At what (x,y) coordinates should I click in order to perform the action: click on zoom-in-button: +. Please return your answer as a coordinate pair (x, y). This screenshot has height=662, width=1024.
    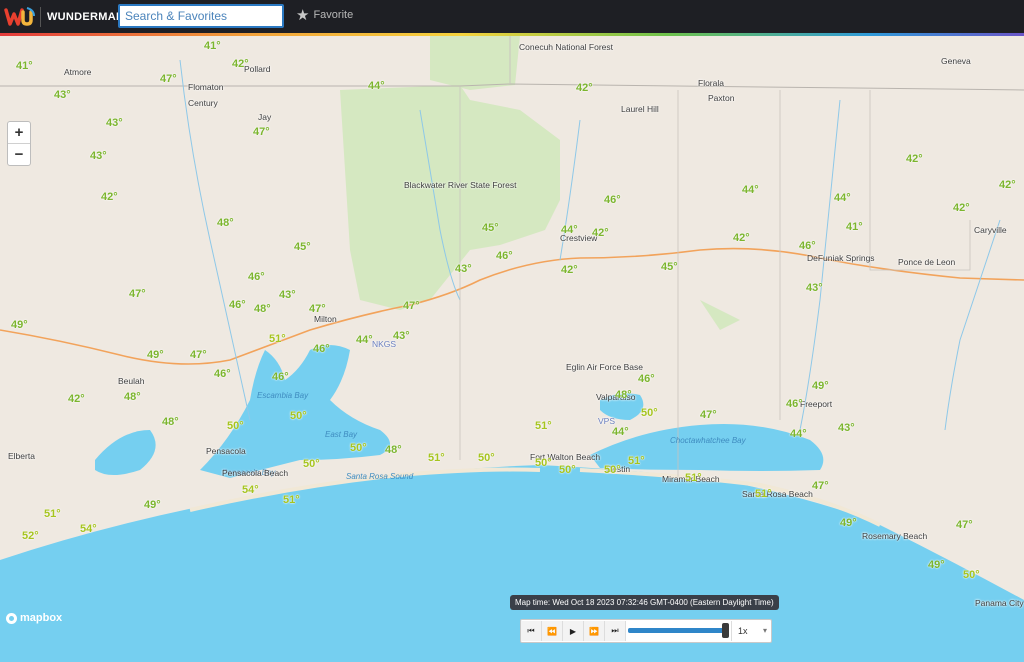
    Looking at the image, I should click on (19, 133).